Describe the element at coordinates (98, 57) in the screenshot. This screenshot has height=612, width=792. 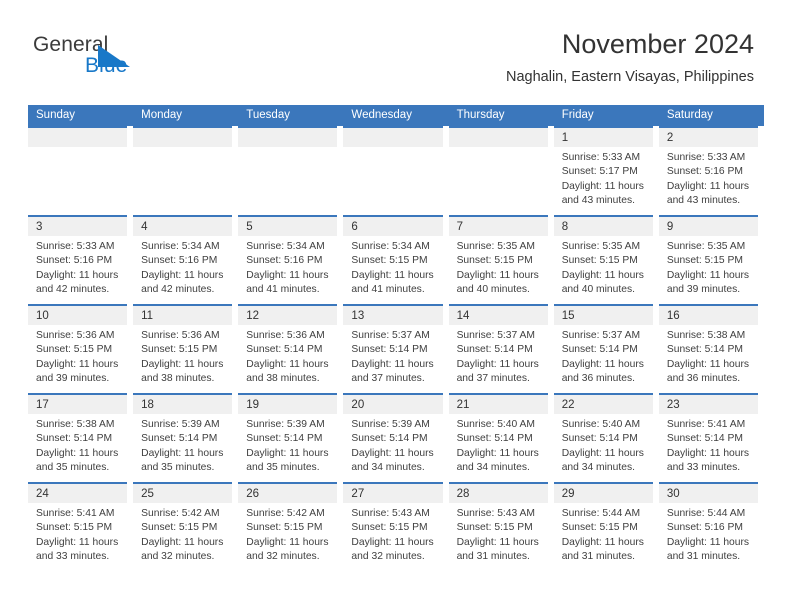
I see `generalblue-logo: General Blue` at that location.